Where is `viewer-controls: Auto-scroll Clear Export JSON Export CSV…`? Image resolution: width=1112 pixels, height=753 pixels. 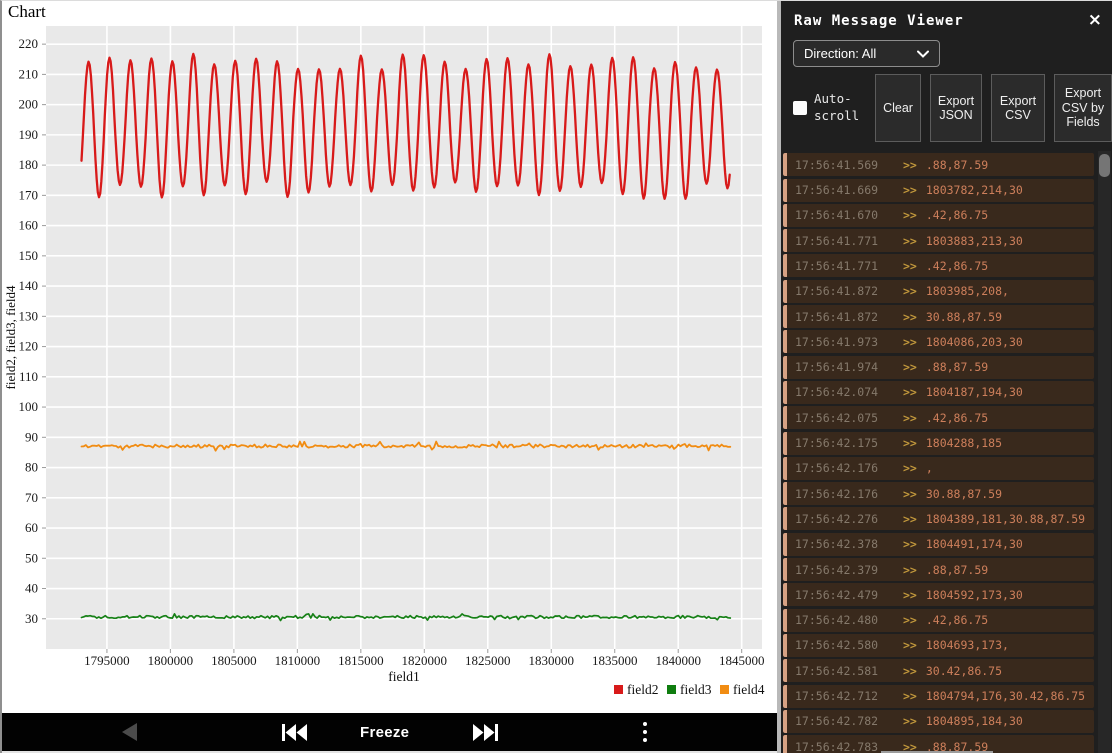 viewer-controls: Auto-scroll Clear Export JSON Export CSV… is located at coordinates (952, 108).